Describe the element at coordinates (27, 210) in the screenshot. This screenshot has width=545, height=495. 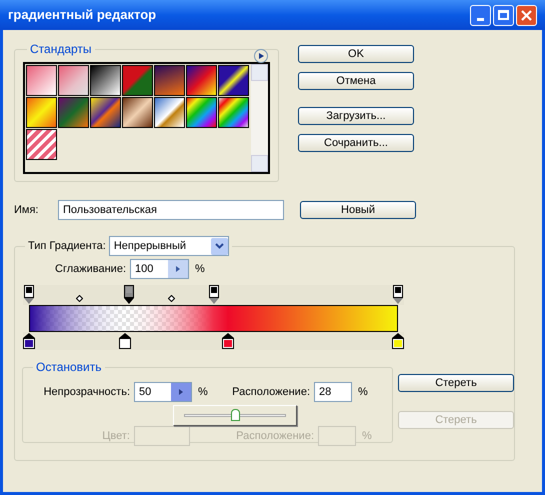
I see `name-label: Имя:` at that location.